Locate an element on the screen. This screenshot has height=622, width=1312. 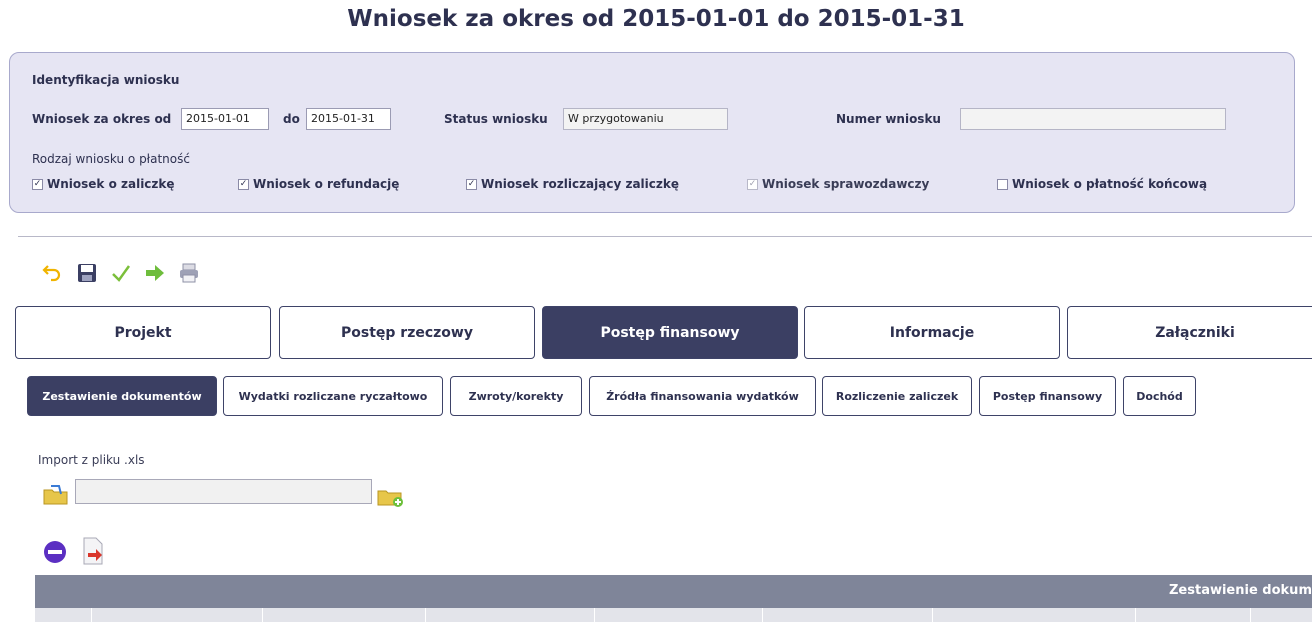
undo-icon is located at coordinates (53, 273).